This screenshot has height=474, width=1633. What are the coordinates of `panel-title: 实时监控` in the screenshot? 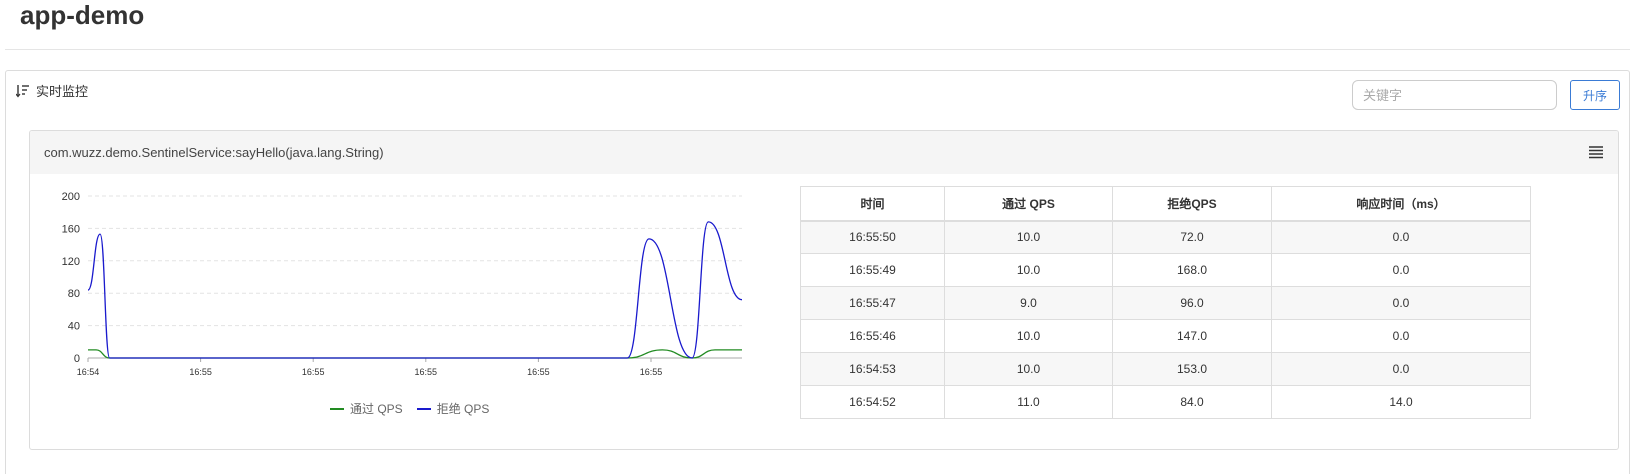 It's located at (62, 91).